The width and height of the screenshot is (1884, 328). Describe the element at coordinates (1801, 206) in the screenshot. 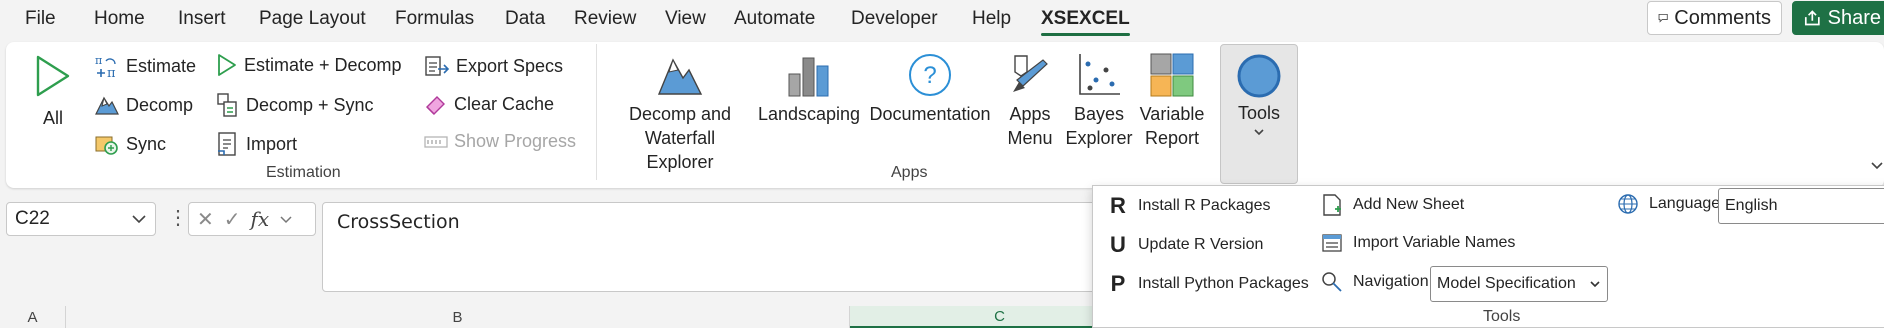

I see `language-select: English` at that location.